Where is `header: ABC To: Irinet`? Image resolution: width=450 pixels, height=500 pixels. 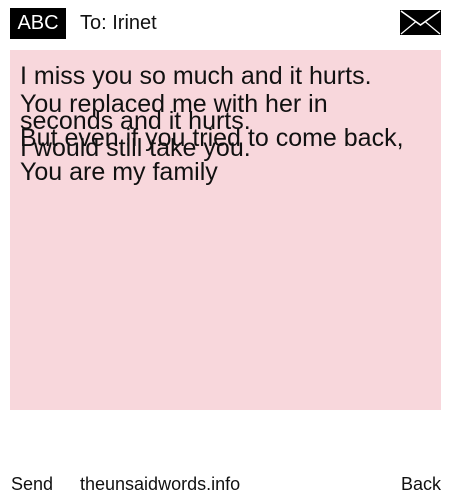 header: ABC To: Irinet is located at coordinates (225, 23).